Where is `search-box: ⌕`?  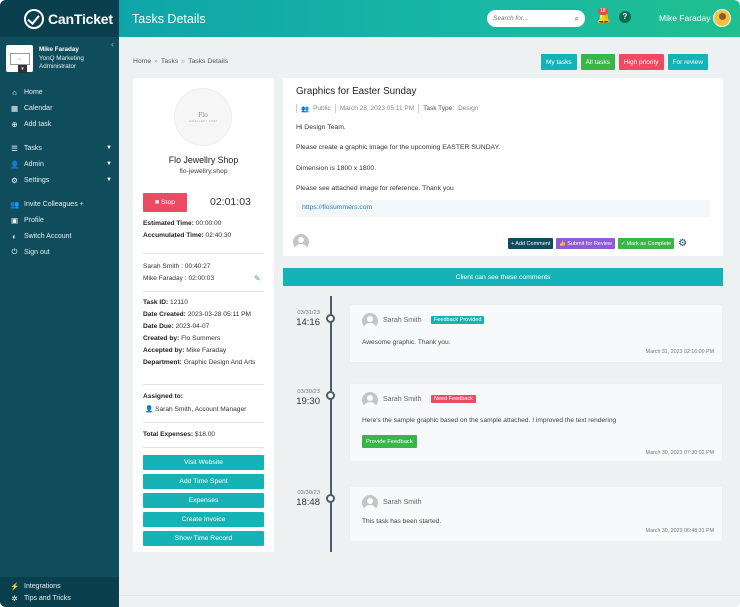
search-box: ⌕ is located at coordinates (536, 18).